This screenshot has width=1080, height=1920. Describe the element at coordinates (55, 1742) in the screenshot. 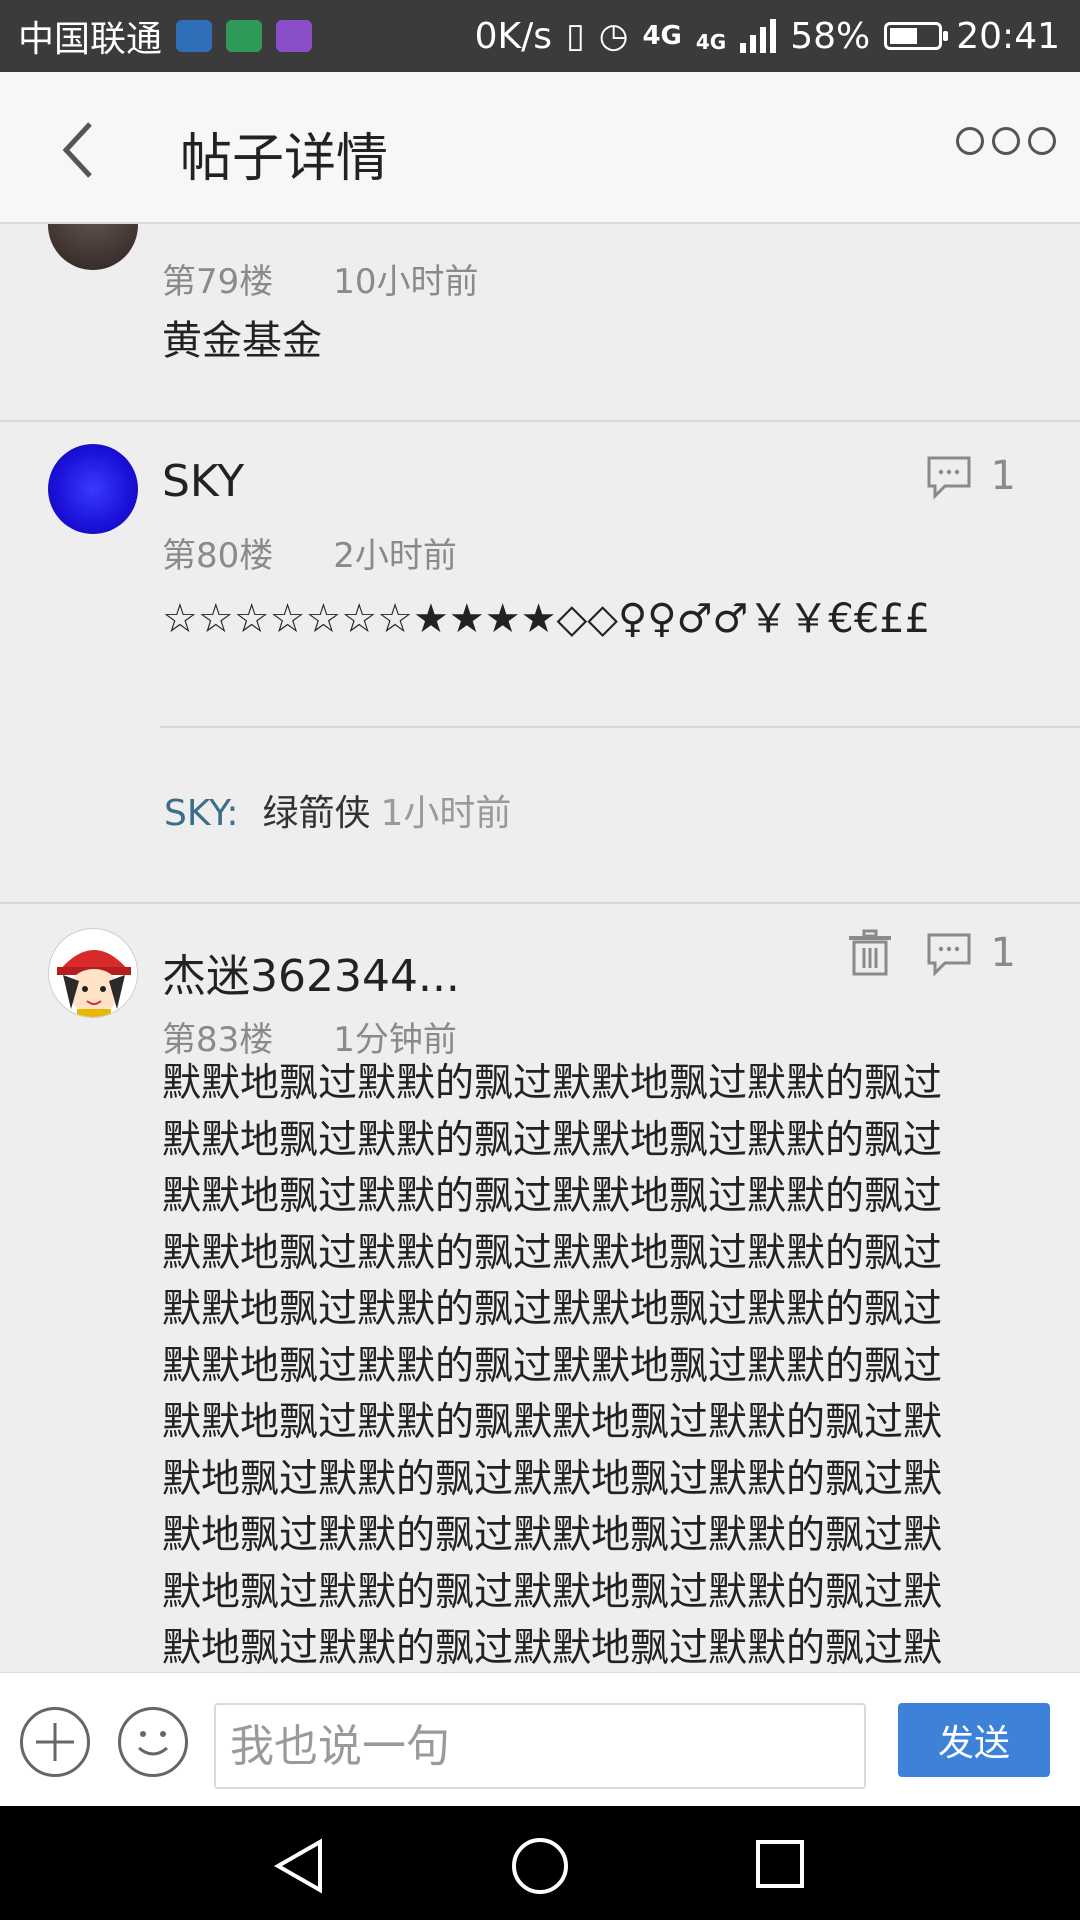

I see `plus-icon` at that location.